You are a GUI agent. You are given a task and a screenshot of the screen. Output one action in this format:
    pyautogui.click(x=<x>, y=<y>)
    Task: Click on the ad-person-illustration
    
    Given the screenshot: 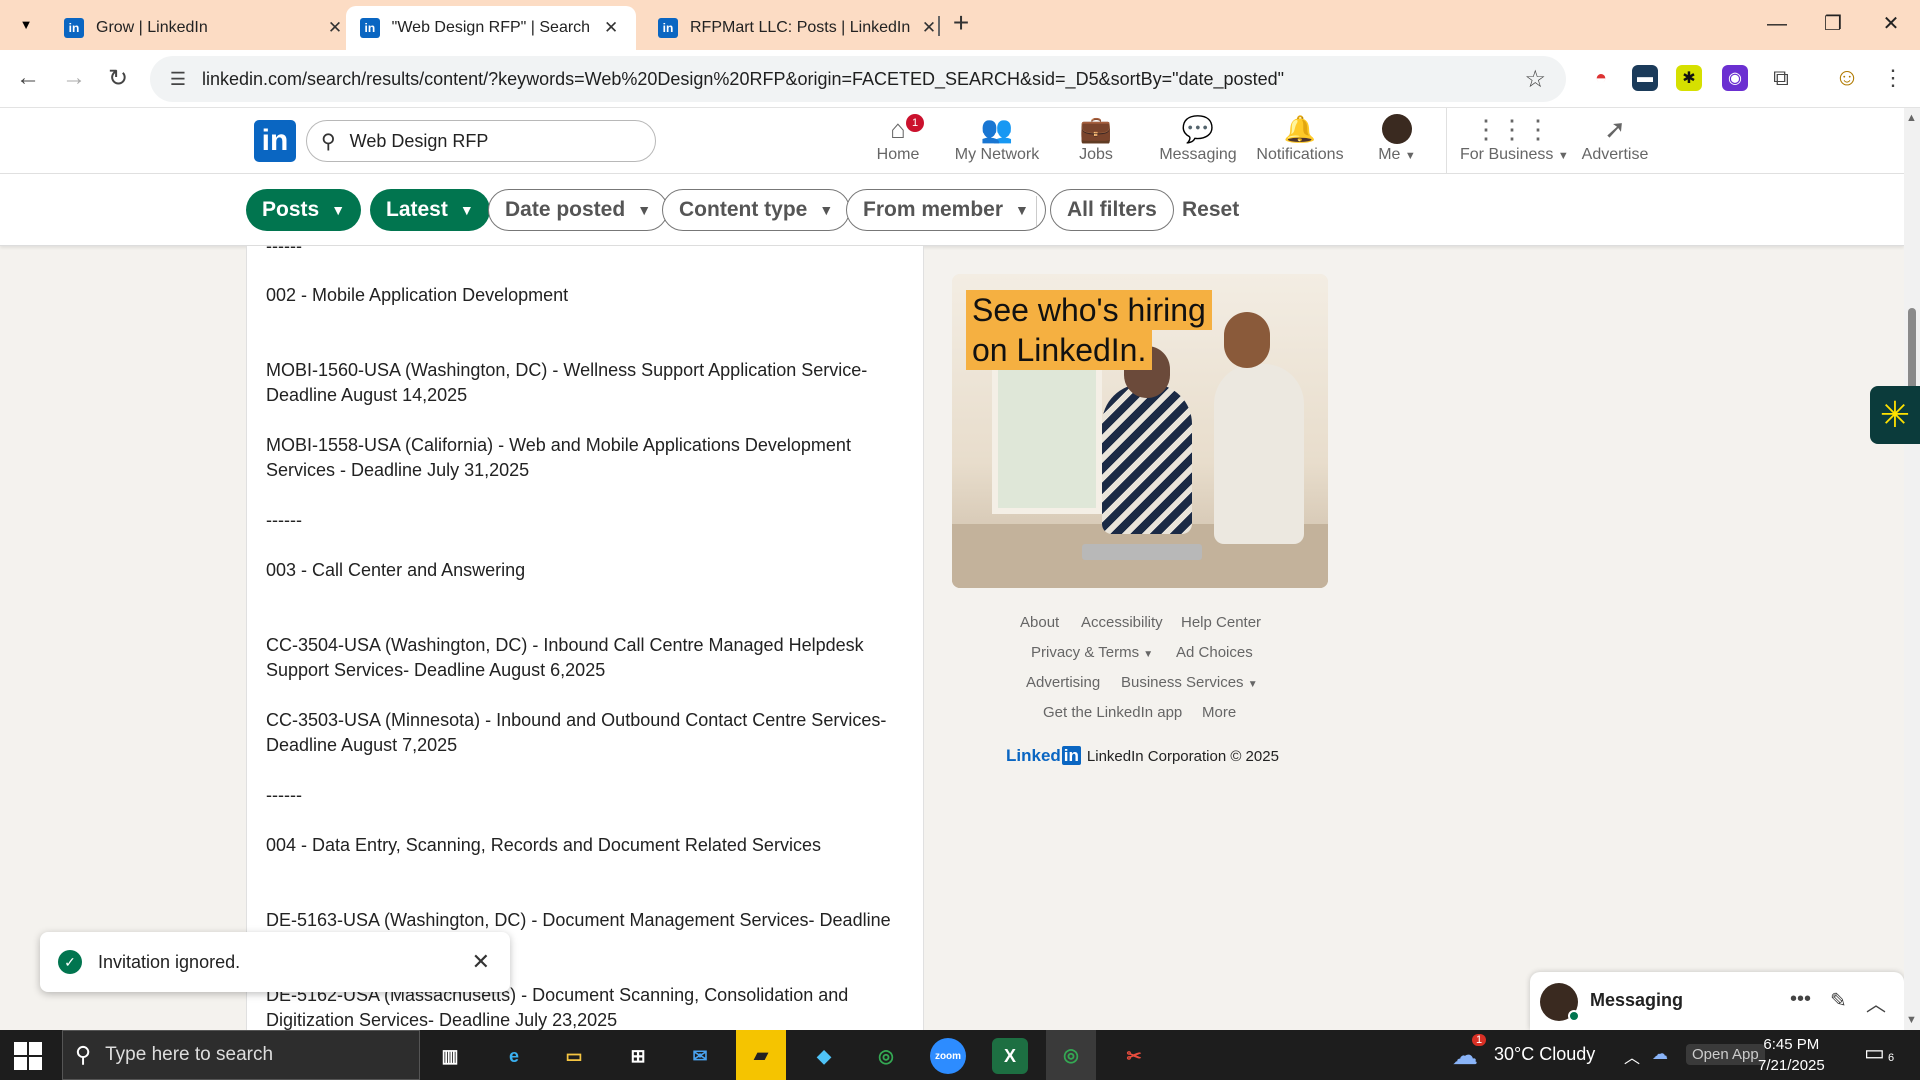 What is the action you would take?
    pyautogui.click(x=1259, y=454)
    